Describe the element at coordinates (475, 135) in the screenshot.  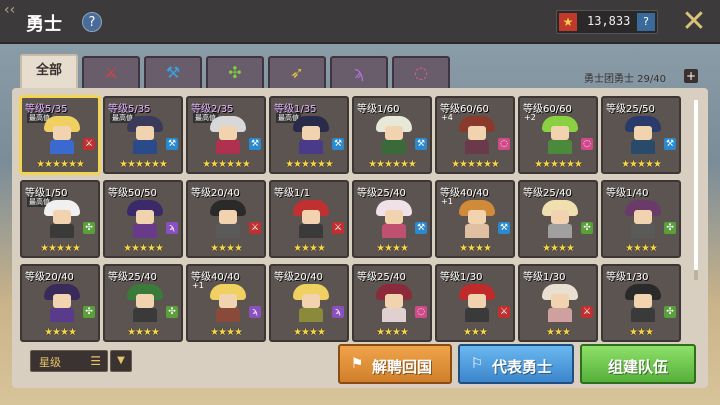
I see `hero-card: 等级60/60 +4 ◌ ★★★★★★` at that location.